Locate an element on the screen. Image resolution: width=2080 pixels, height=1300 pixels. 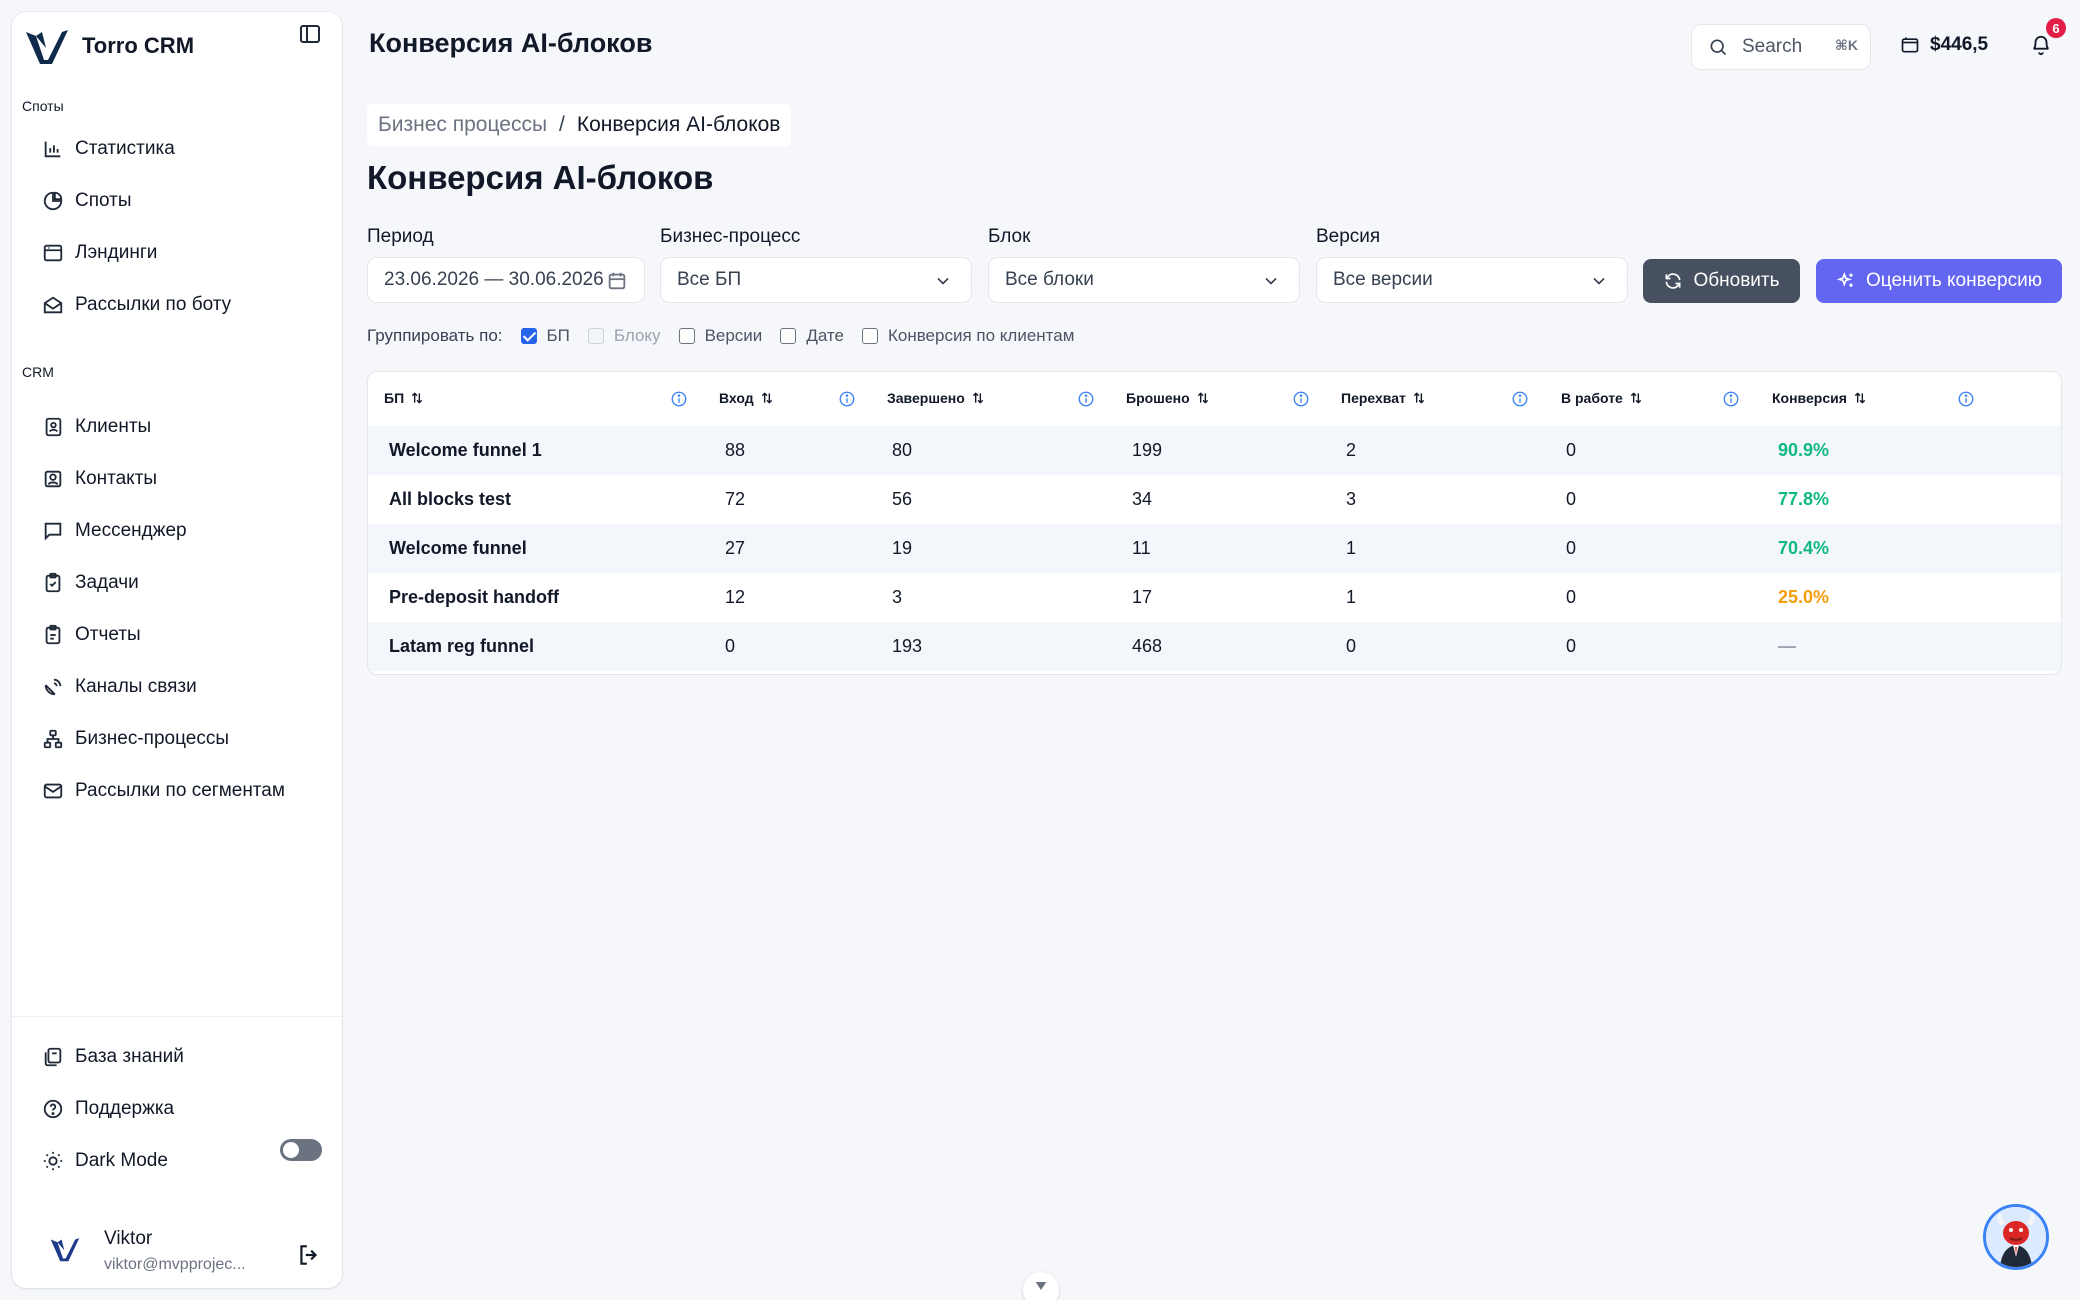
table-row: All blocks test 72 56 34 3 0 77.8% is located at coordinates (1214, 499).